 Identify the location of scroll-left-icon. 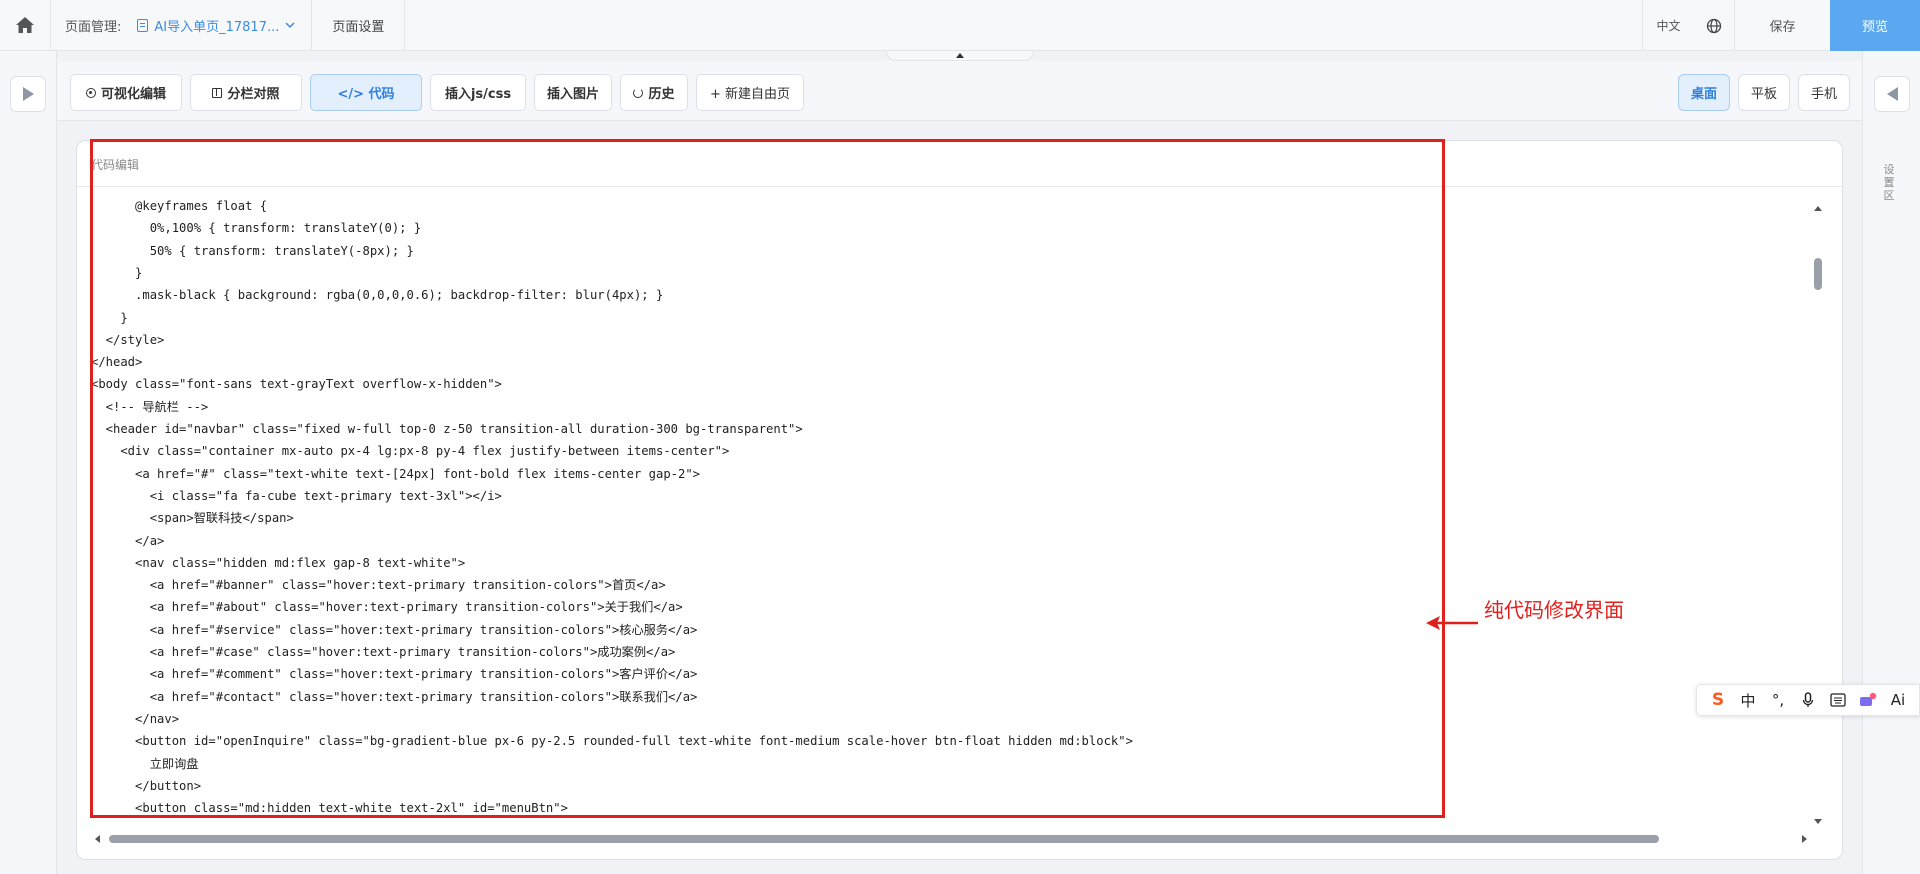
(97, 839).